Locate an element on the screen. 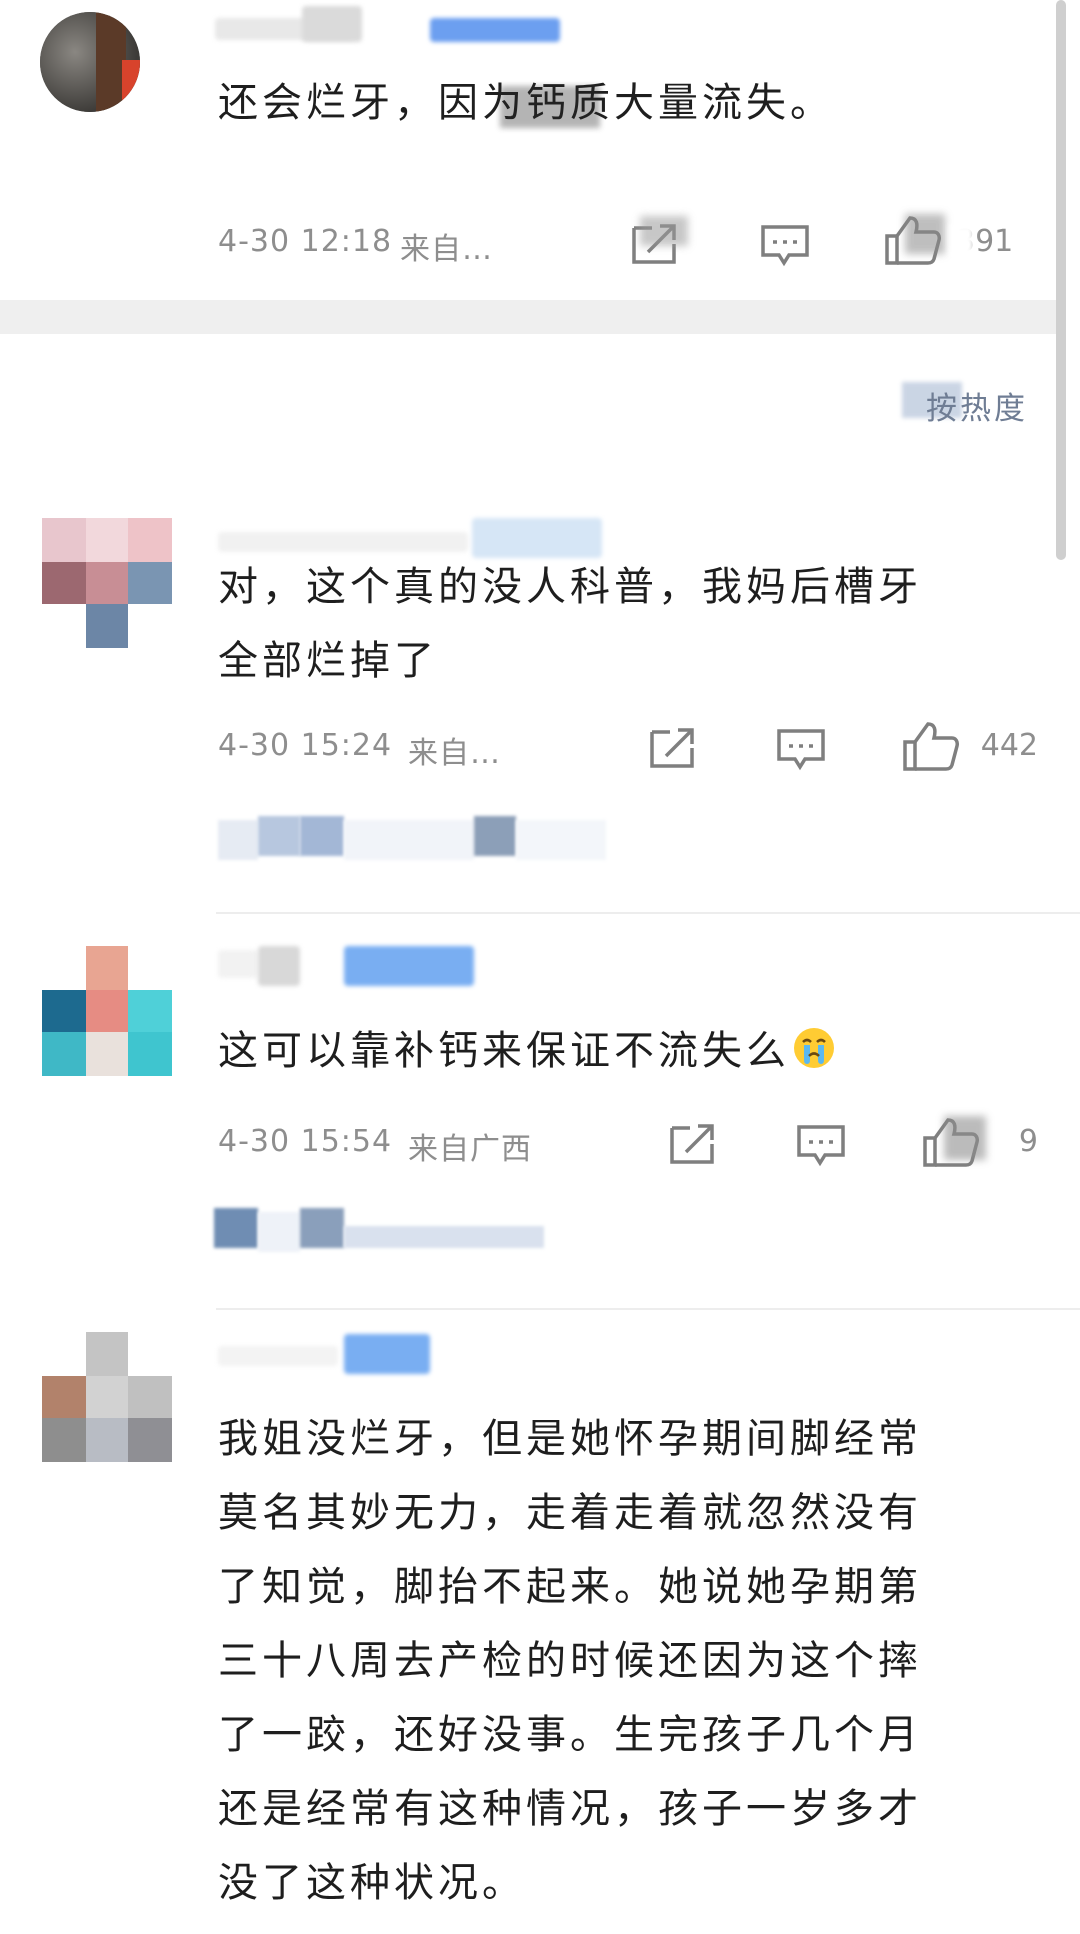 This screenshot has height=1934, width=1080. like-count: 9 is located at coordinates (1028, 1141).